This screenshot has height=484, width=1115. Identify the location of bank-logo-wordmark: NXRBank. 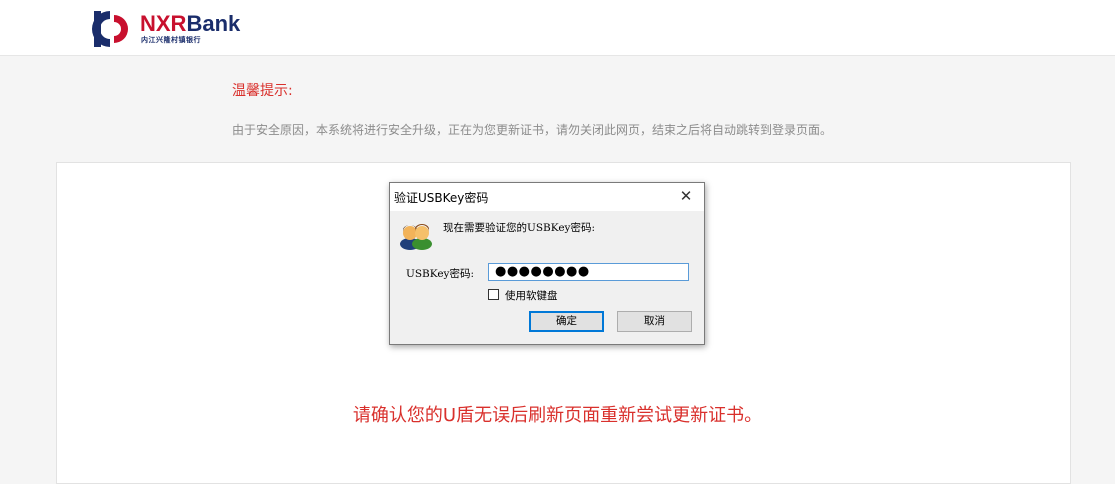
(190, 24).